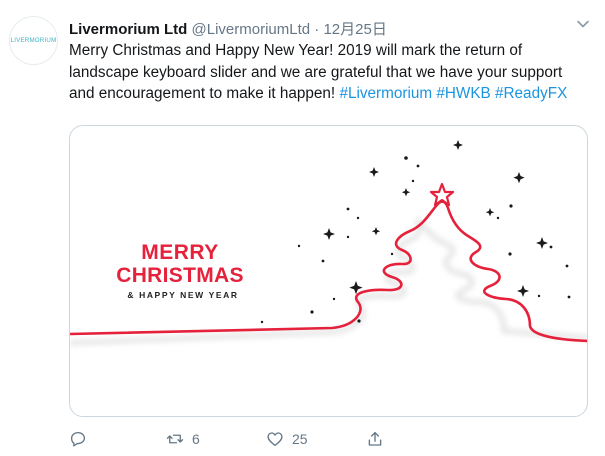  I want to click on card-line-merry: MERRY, so click(180, 252).